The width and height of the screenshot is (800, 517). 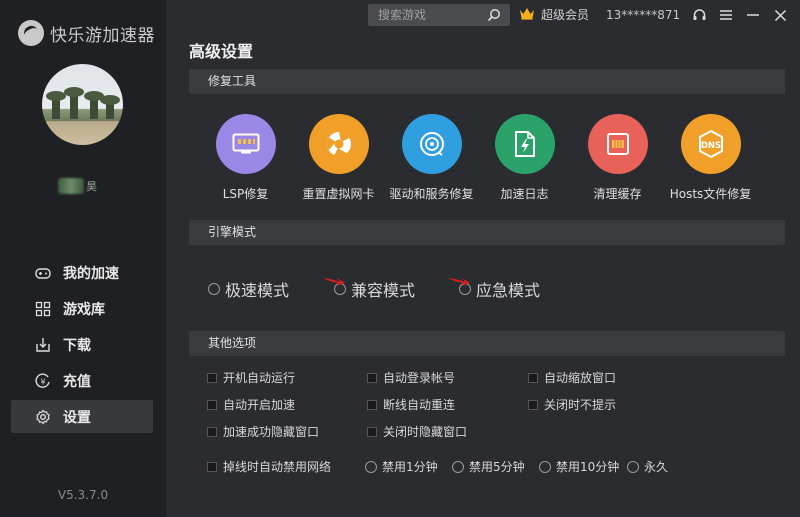 I want to click on sidebar-item-recharge: ¥ 充值, so click(x=82, y=380).